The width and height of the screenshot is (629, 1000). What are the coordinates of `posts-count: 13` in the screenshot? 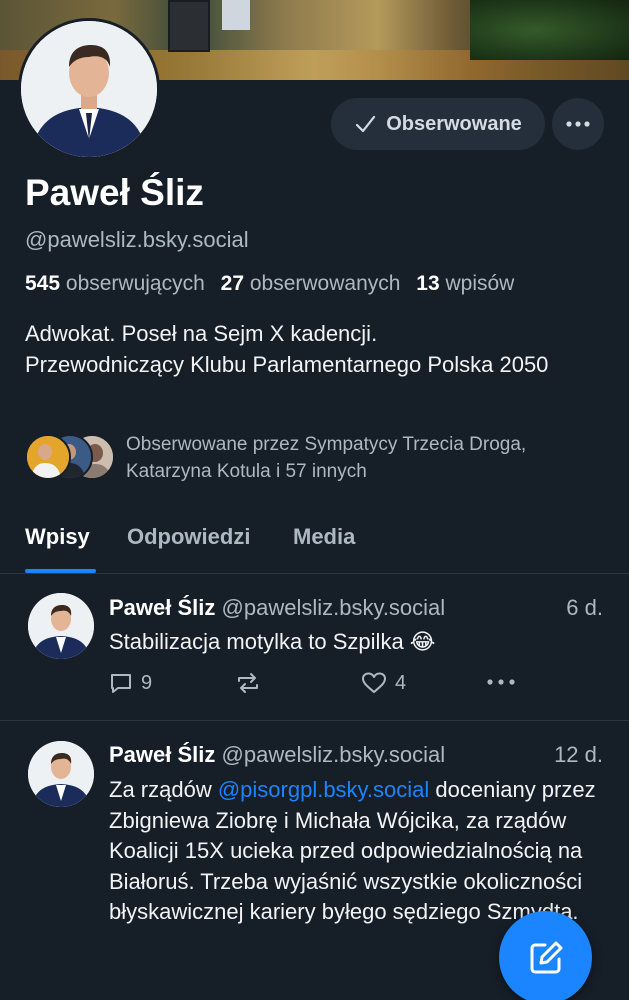 It's located at (428, 283).